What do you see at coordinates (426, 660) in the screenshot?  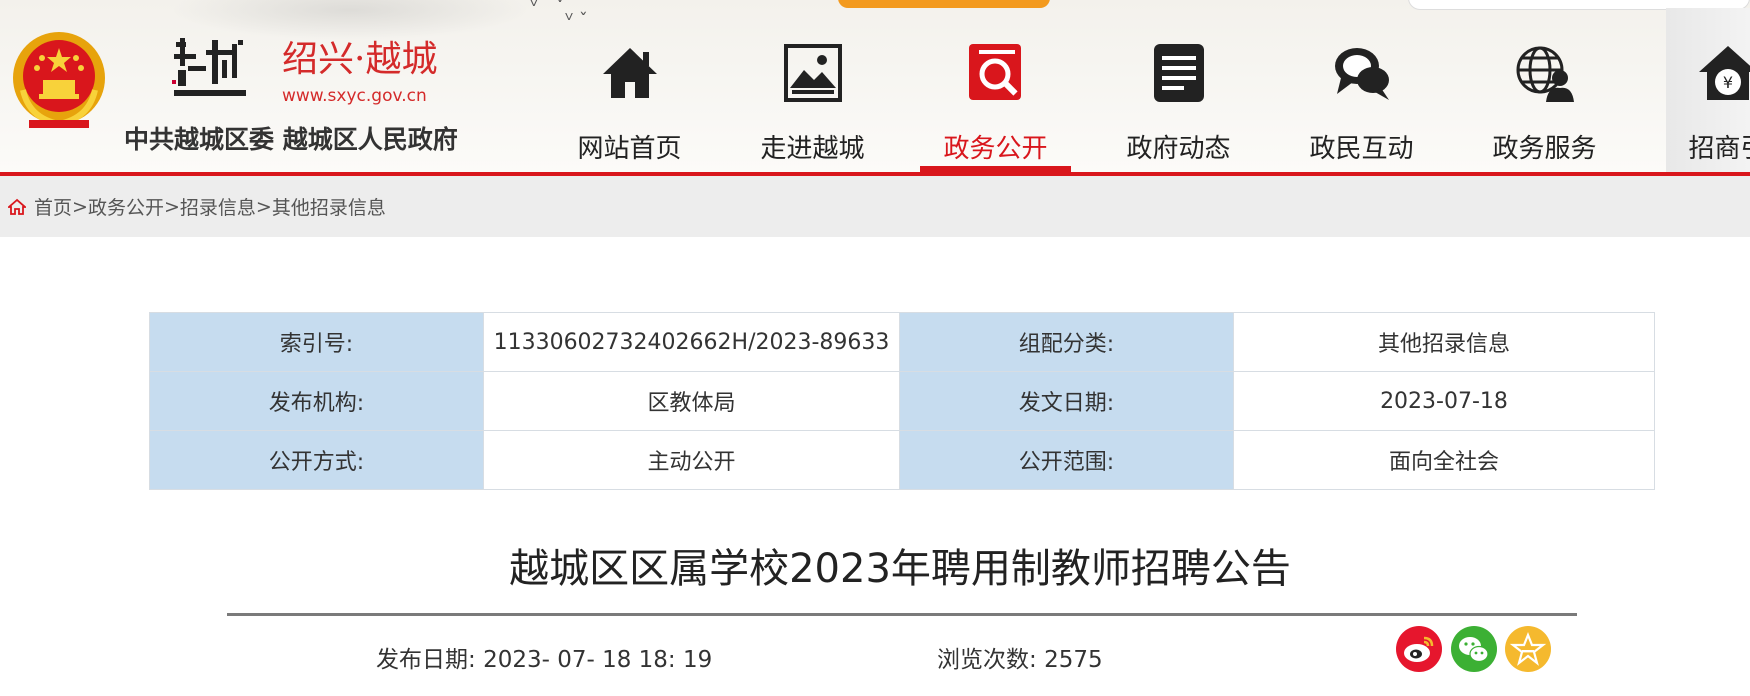 I see `publish-date-label: 发布日期:` at bounding box center [426, 660].